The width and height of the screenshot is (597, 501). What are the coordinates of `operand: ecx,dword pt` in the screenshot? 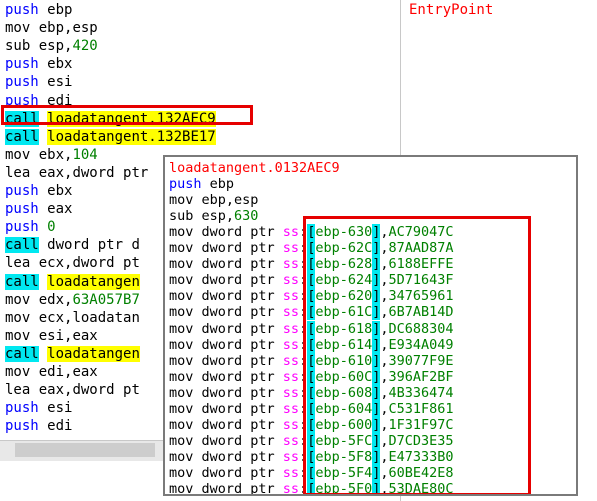 It's located at (89, 263).